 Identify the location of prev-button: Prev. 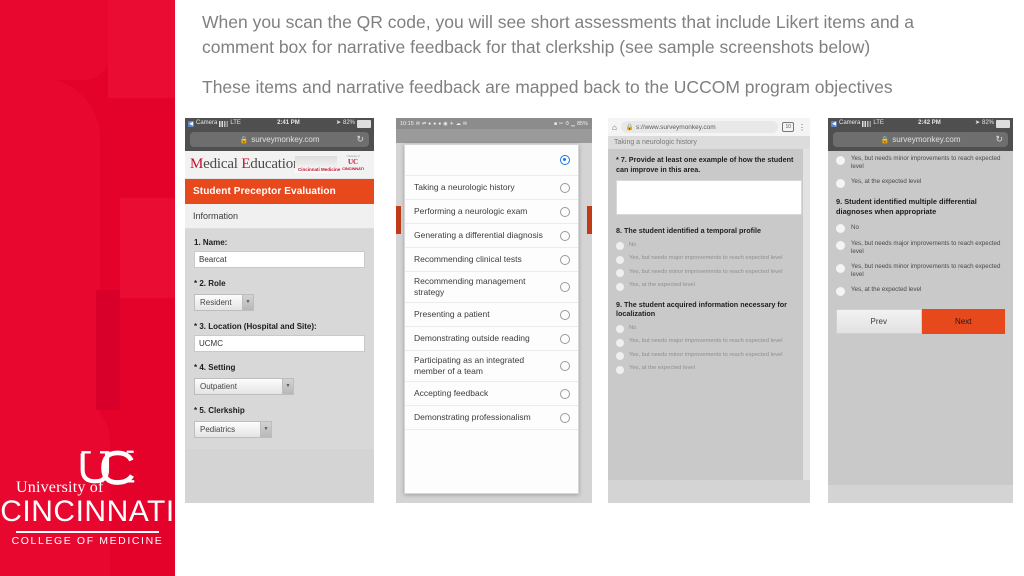
(879, 321).